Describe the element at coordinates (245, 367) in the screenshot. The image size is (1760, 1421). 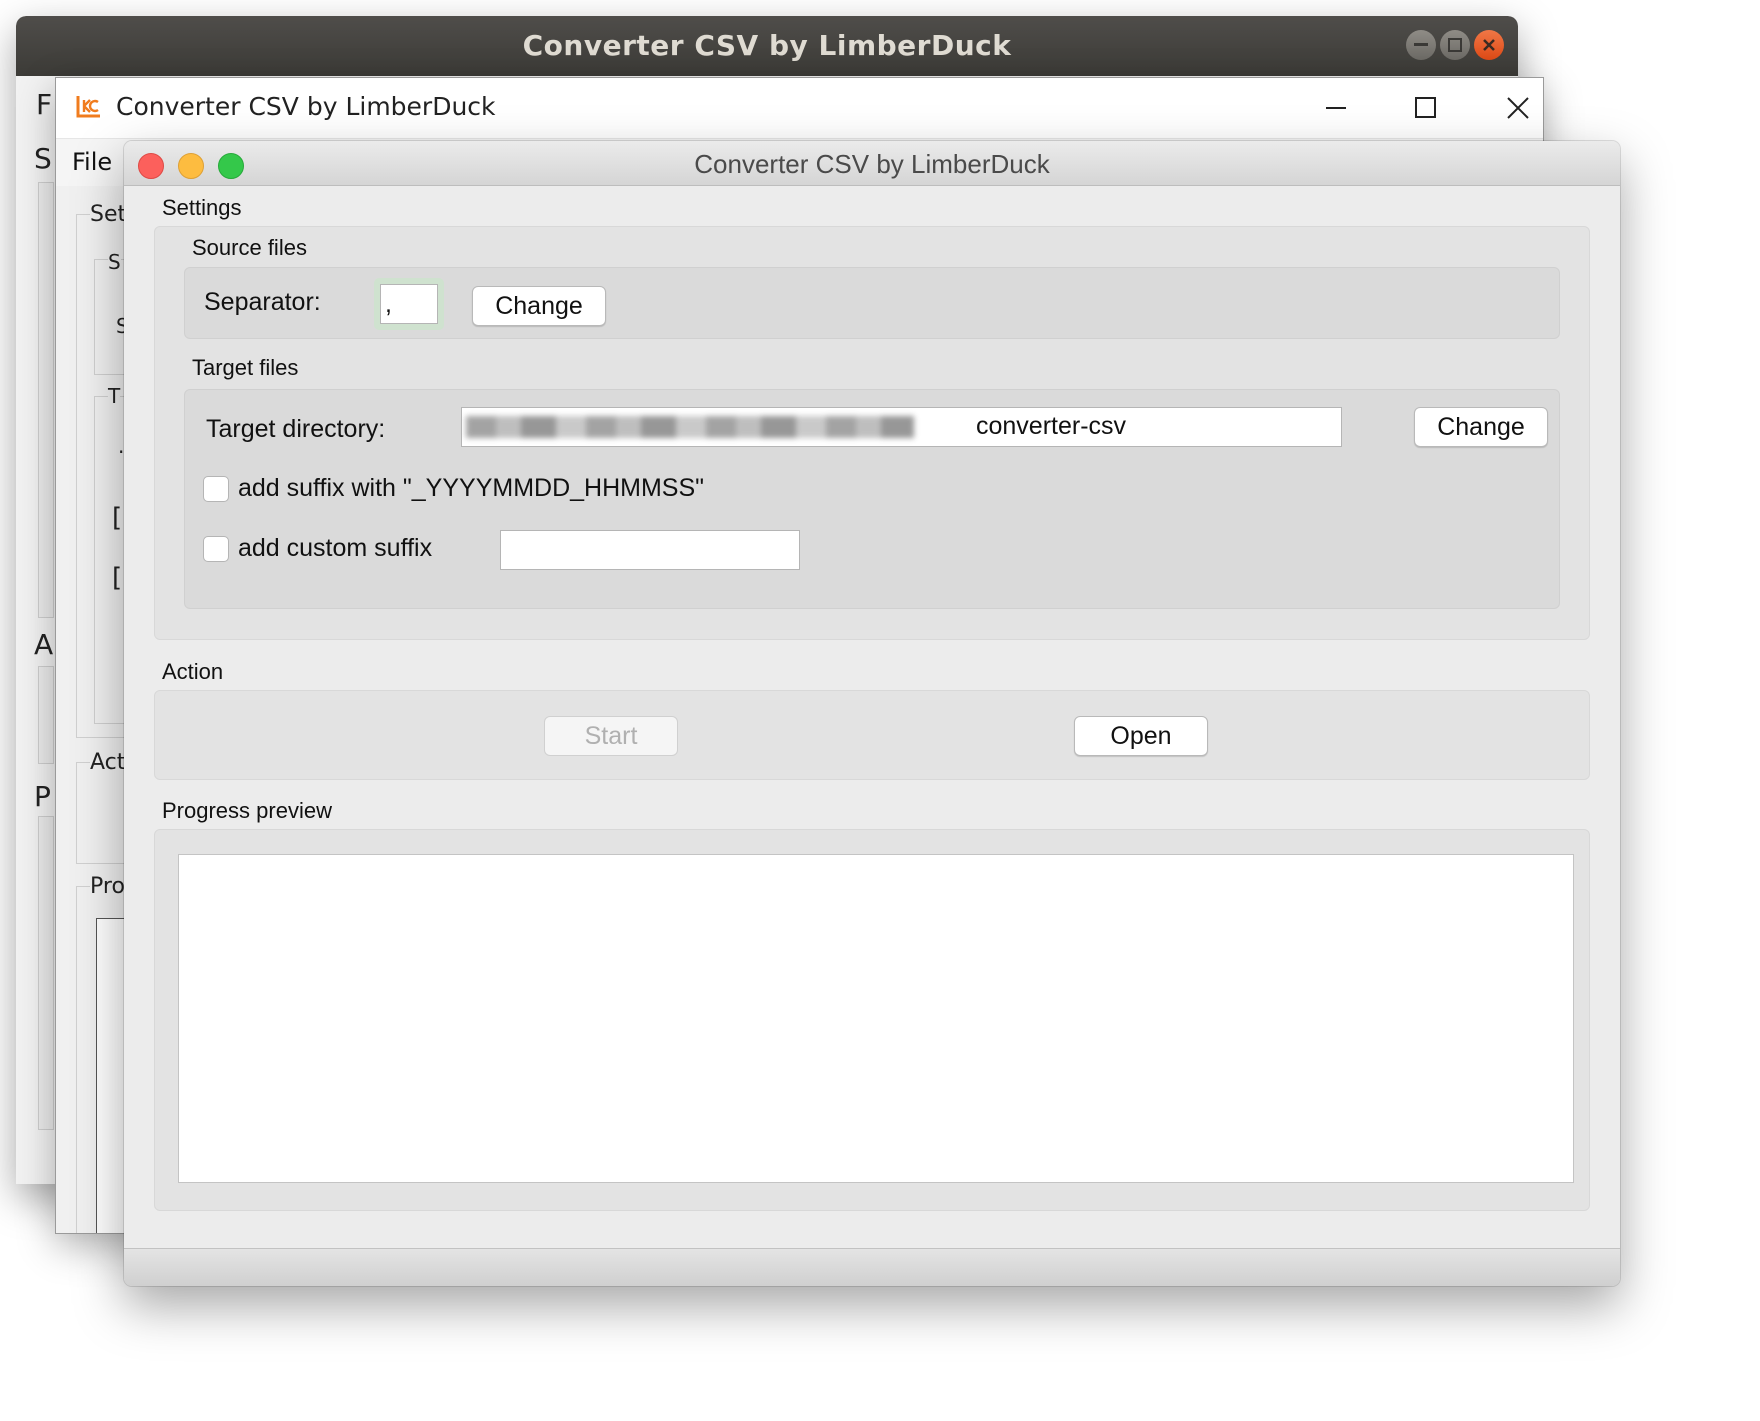
I see `target-files-title: Target files` at that location.